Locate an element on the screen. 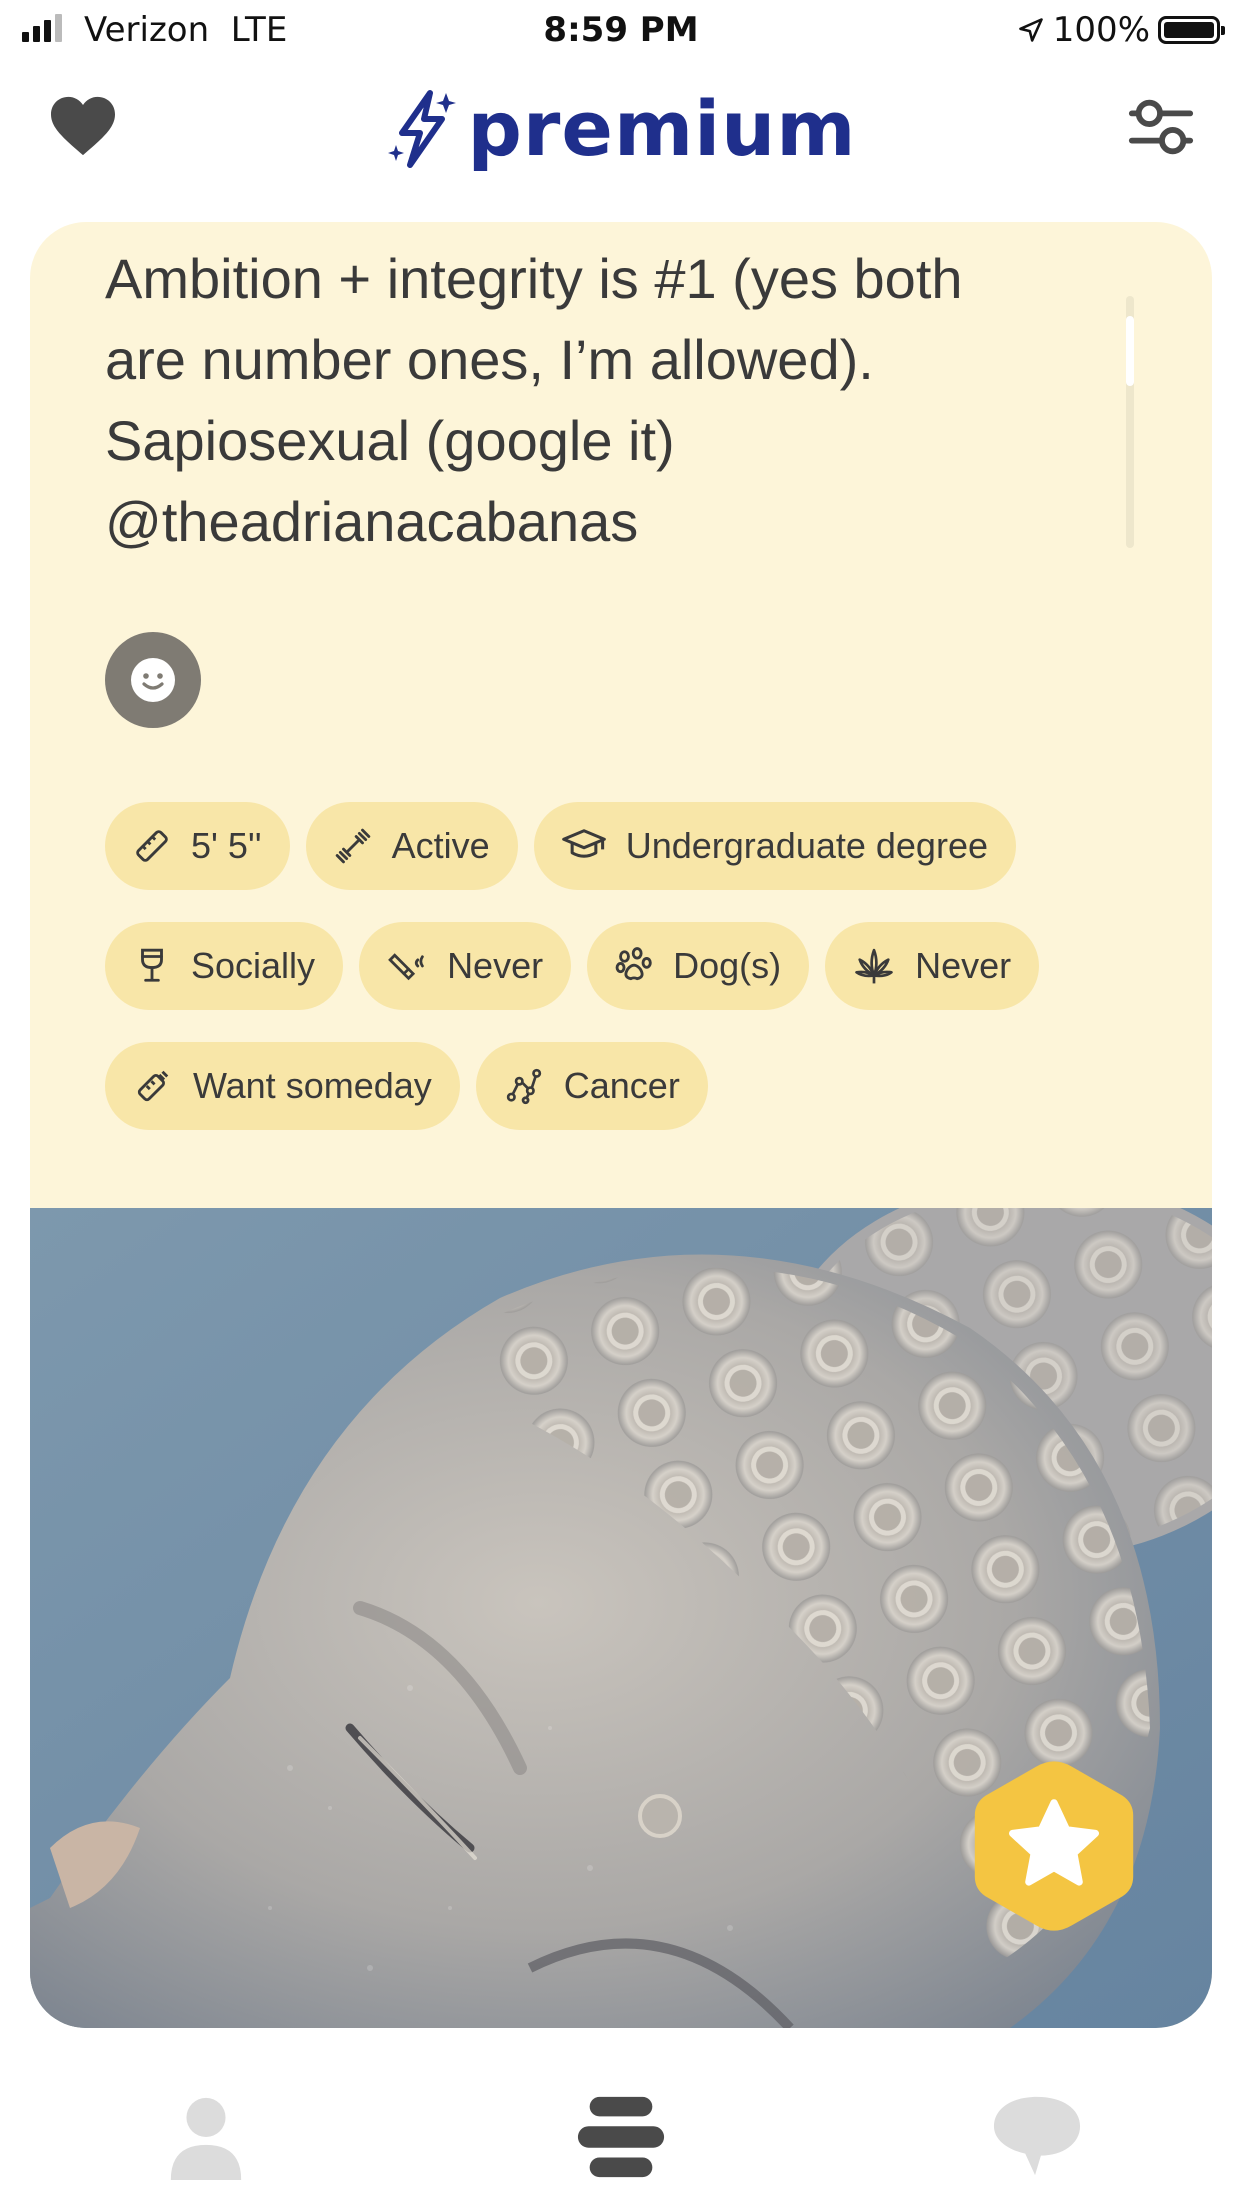  chip-label: Undergraduate degree is located at coordinates (806, 845).